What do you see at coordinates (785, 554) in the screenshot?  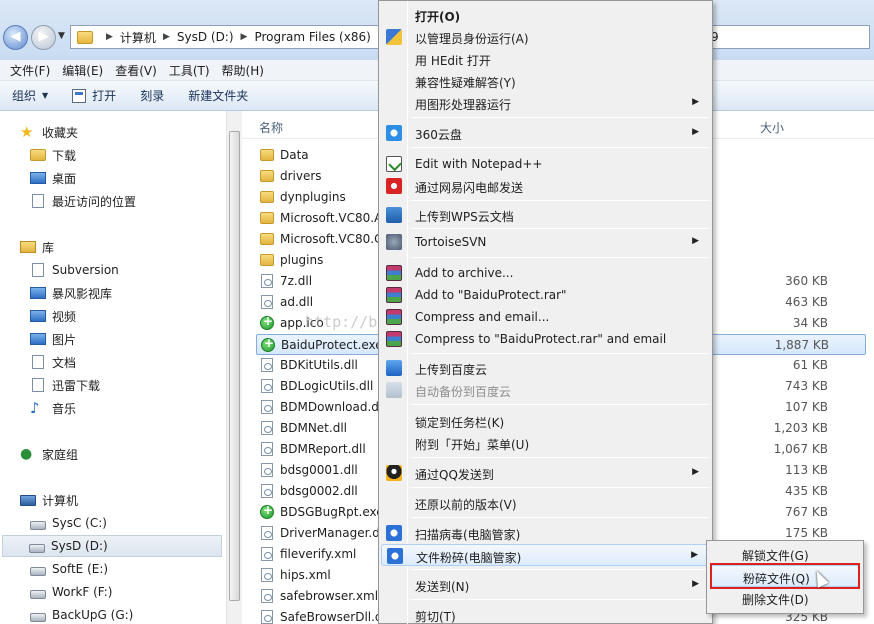 I see `submenu-item-unlock: 解锁文件(G)` at bounding box center [785, 554].